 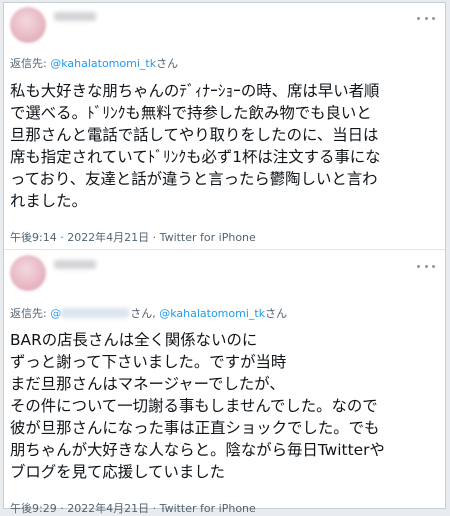 I want to click on tweet-line: BARの店長さんは全く関係ないのに, so click(x=134, y=340).